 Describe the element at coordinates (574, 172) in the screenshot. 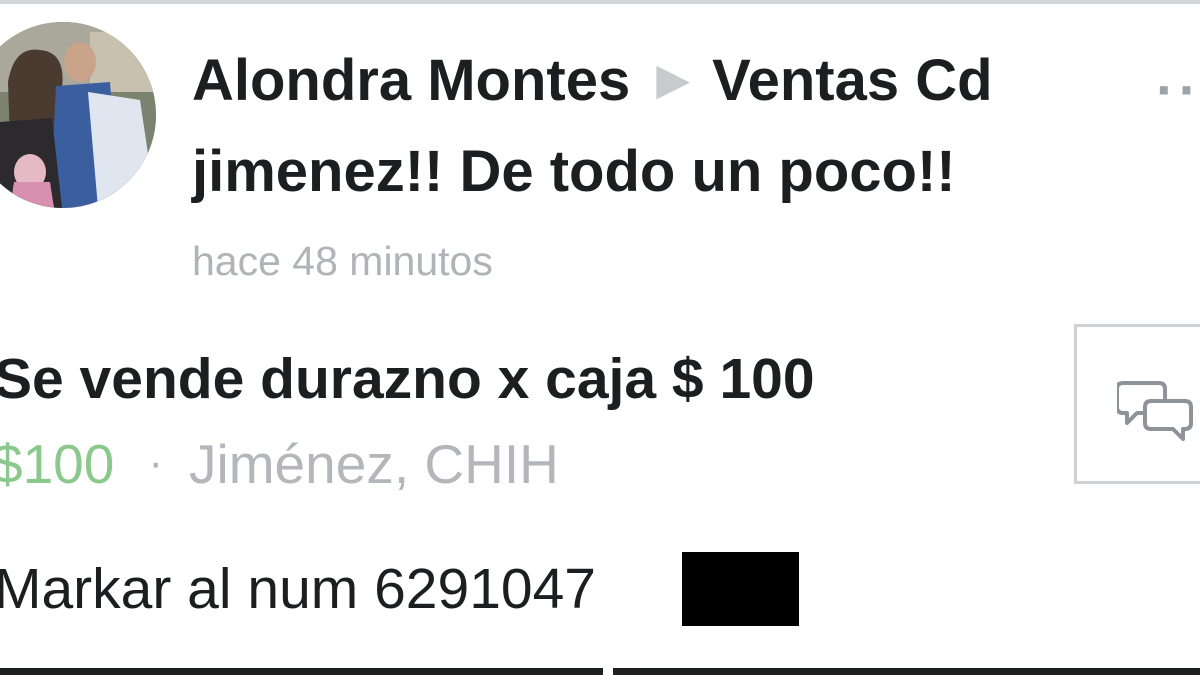

I see `group-name-part2: jimenez!! De todo un poco!!` at that location.